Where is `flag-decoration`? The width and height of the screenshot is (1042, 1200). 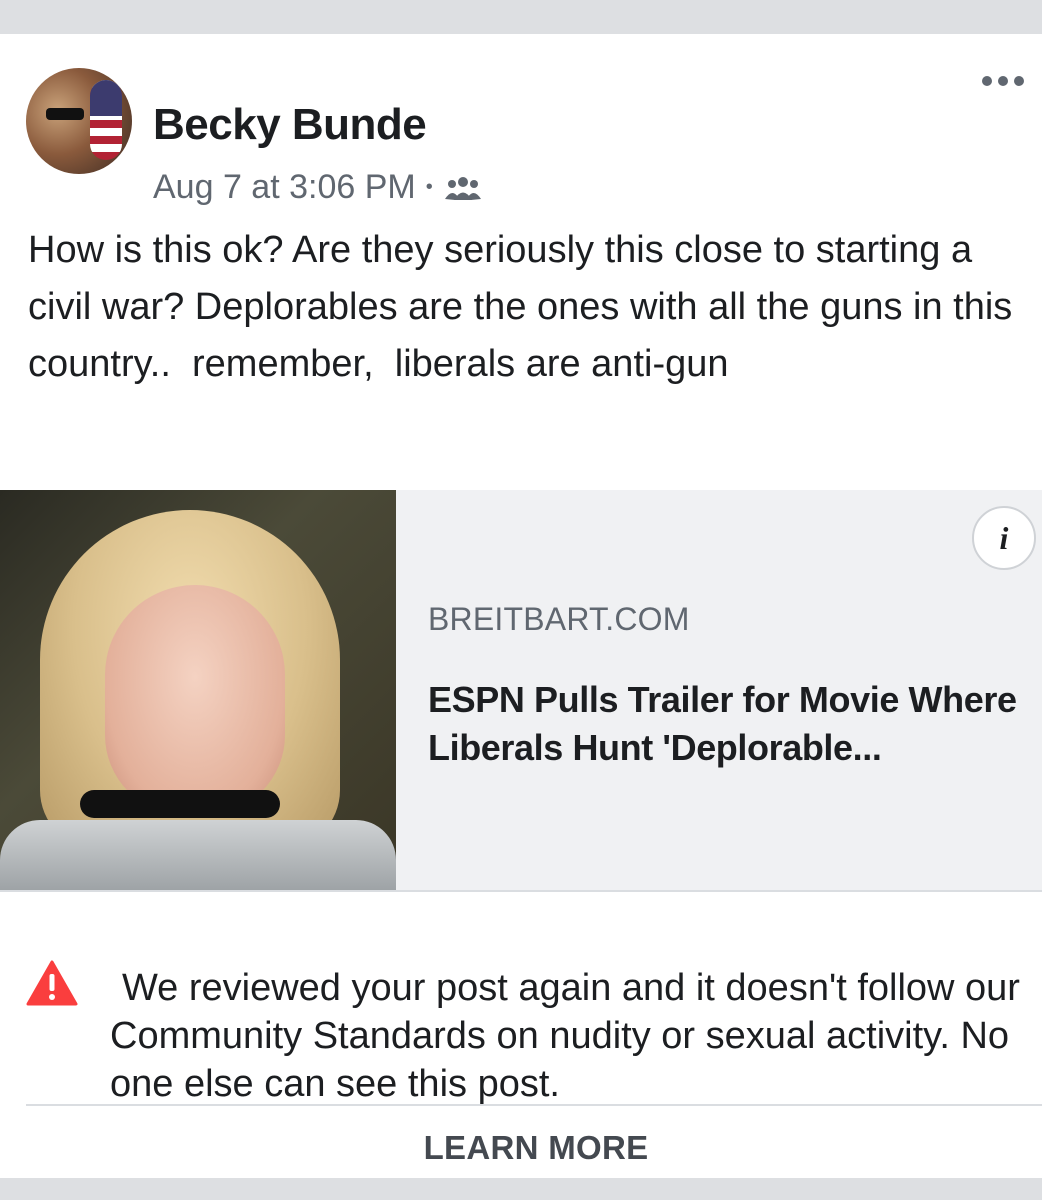 flag-decoration is located at coordinates (106, 120).